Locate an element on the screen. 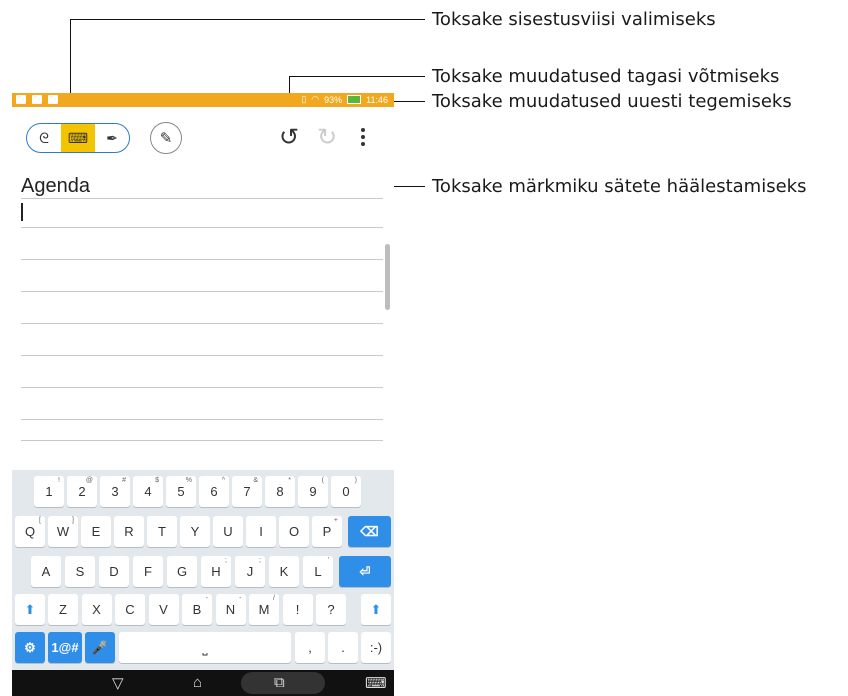 Image resolution: width=848 pixels, height=696 pixels. key-d: D is located at coordinates (114, 571).